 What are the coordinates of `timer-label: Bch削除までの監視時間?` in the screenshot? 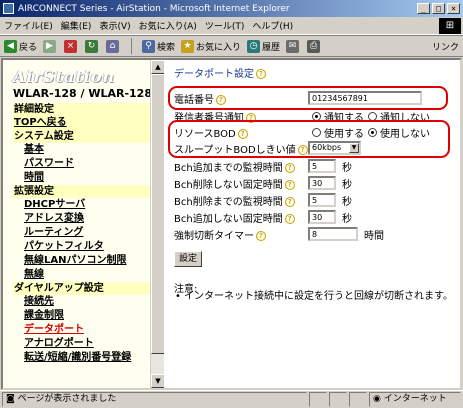 It's located at (241, 200).